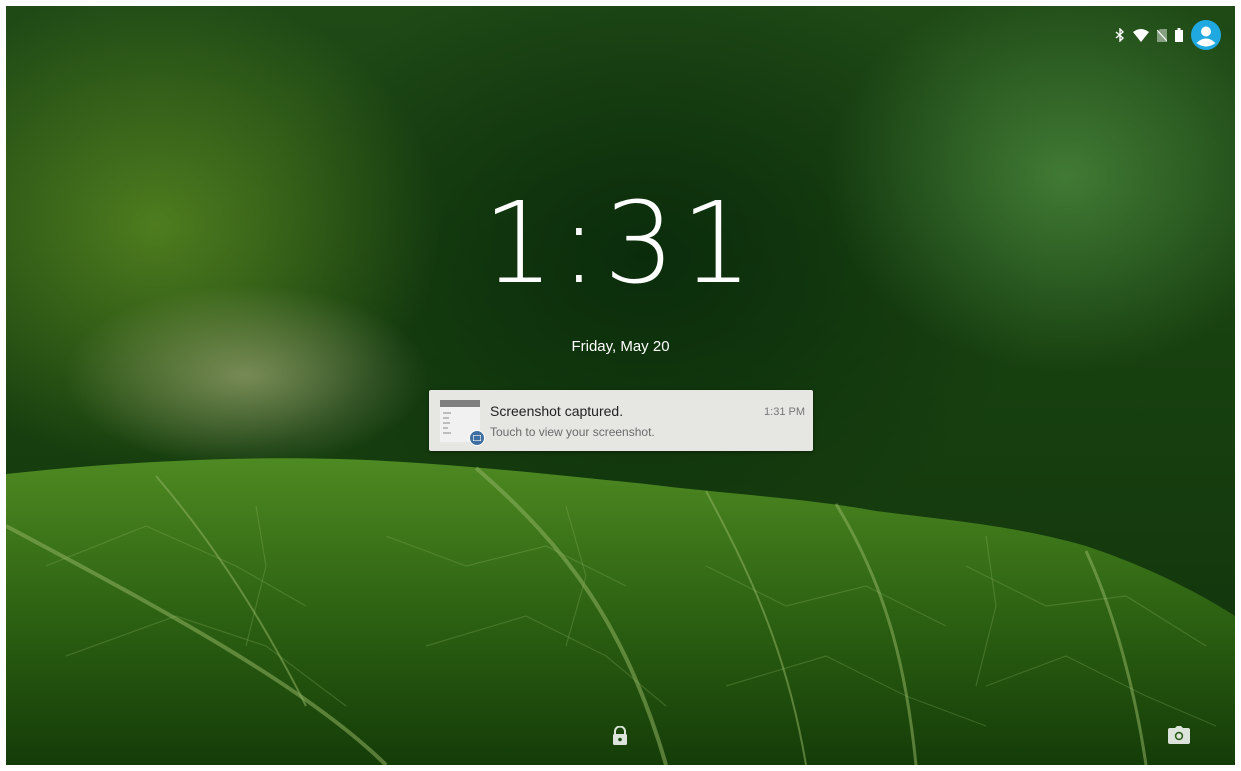 The width and height of the screenshot is (1241, 771). Describe the element at coordinates (620, 738) in the screenshot. I see `lock-icon` at that location.